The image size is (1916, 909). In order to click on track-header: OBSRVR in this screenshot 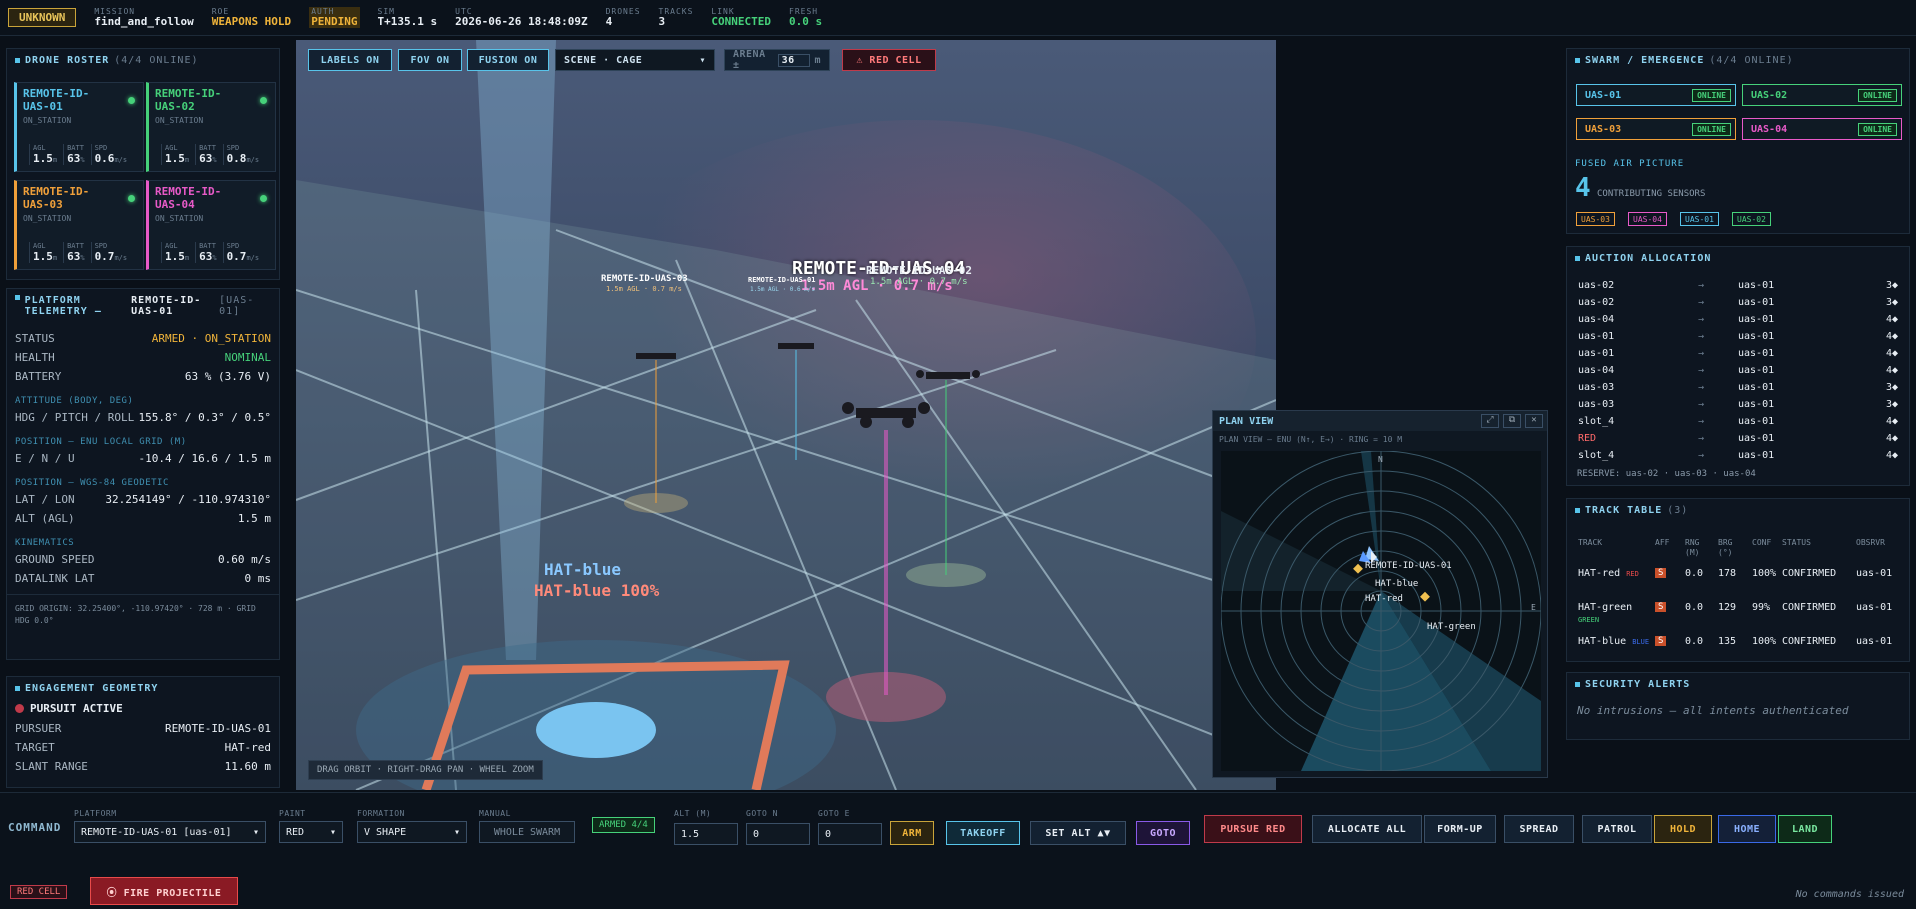, I will do `click(1870, 542)`.